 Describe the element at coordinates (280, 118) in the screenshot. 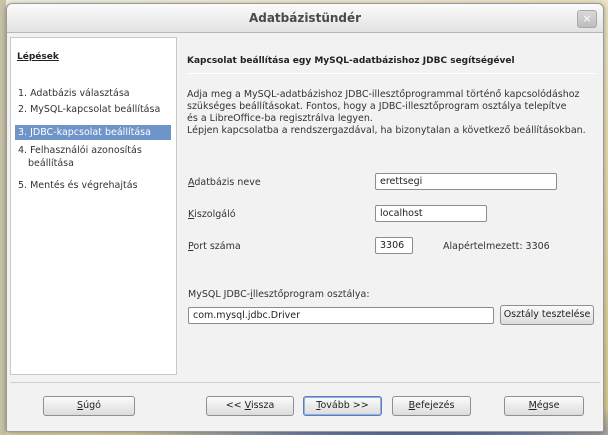

I see `description-line: és a LibreOffice-ba regisztrálva legyen.` at that location.